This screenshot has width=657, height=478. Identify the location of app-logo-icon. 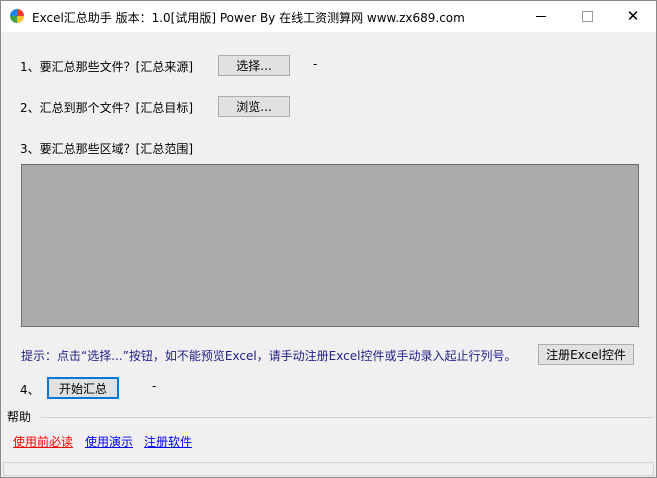
(17, 16).